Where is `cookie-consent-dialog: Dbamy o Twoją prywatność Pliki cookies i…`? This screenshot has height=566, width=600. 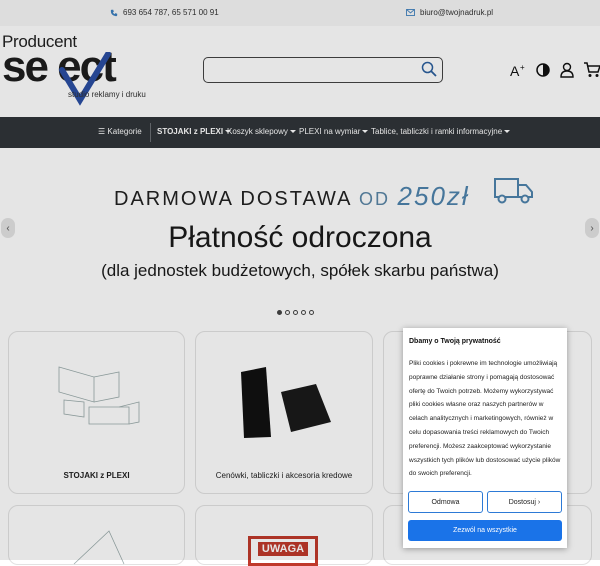
cookie-consent-dialog: Dbamy o Twoją prywatność Pliki cookies i… is located at coordinates (485, 438).